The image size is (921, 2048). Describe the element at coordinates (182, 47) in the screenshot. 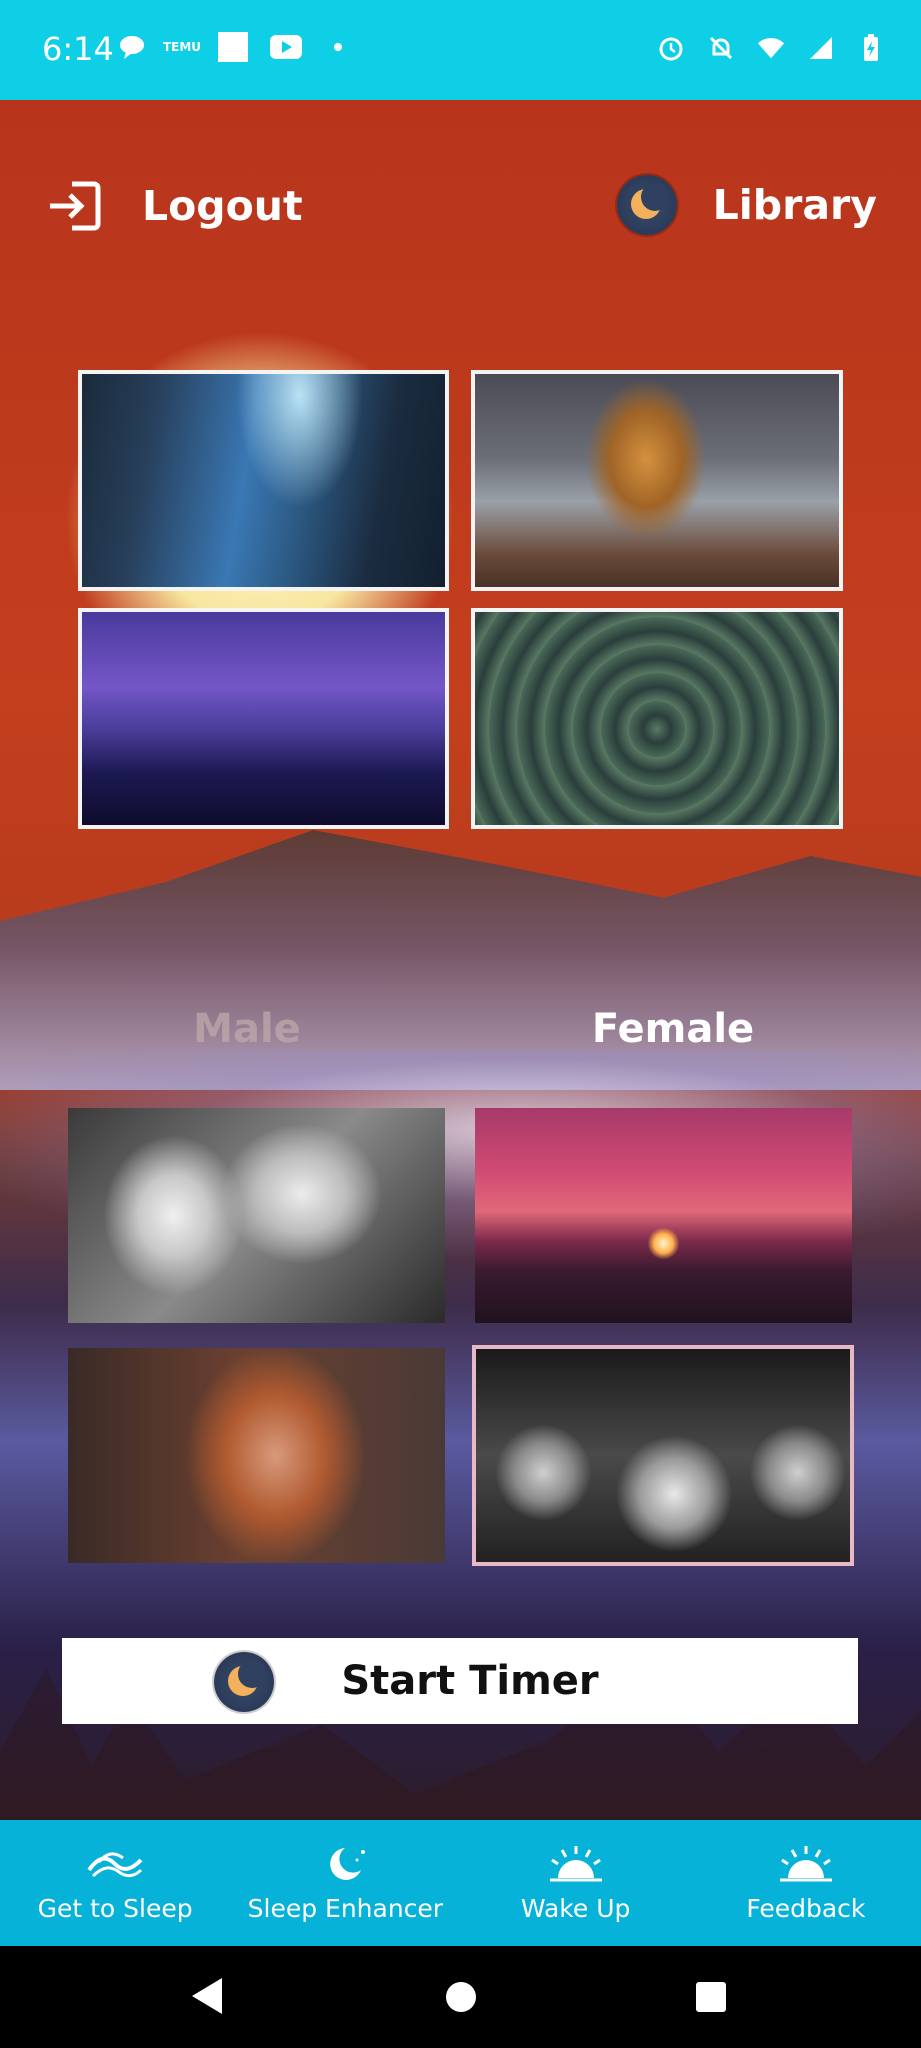

I see `temu-icon: TEMU` at that location.